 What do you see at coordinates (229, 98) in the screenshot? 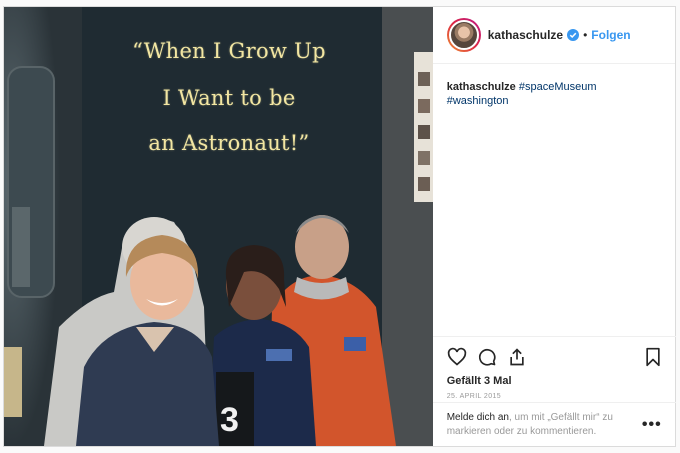
I see `quote-line-2: I Want to be` at bounding box center [229, 98].